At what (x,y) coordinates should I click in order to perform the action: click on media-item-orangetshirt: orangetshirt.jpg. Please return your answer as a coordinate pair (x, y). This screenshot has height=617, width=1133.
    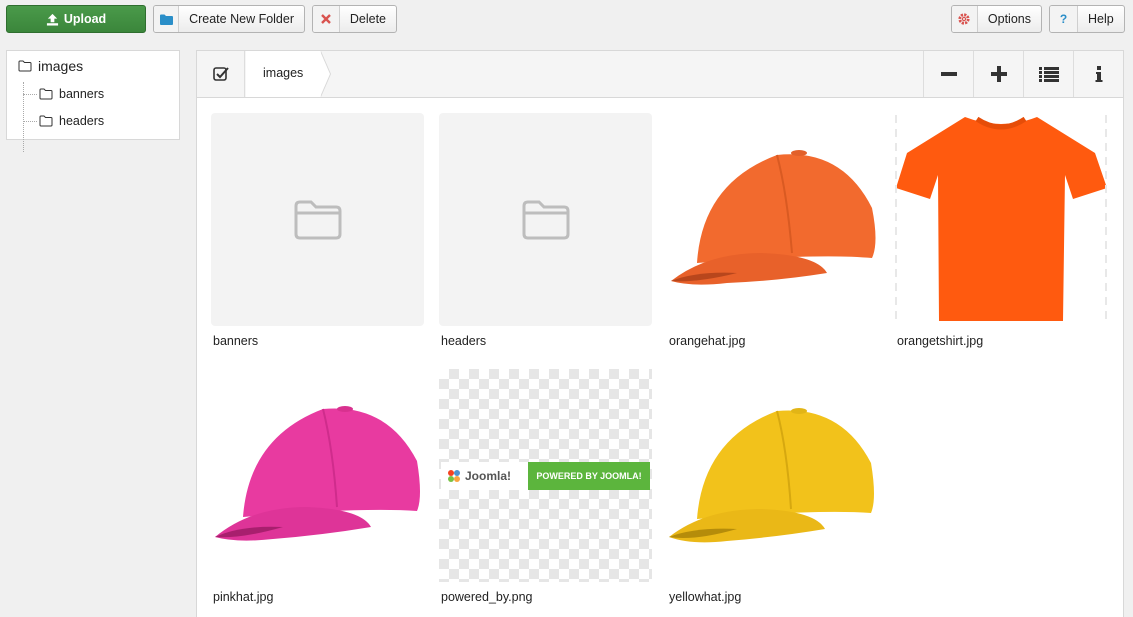
    Looking at the image, I should click on (1001, 230).